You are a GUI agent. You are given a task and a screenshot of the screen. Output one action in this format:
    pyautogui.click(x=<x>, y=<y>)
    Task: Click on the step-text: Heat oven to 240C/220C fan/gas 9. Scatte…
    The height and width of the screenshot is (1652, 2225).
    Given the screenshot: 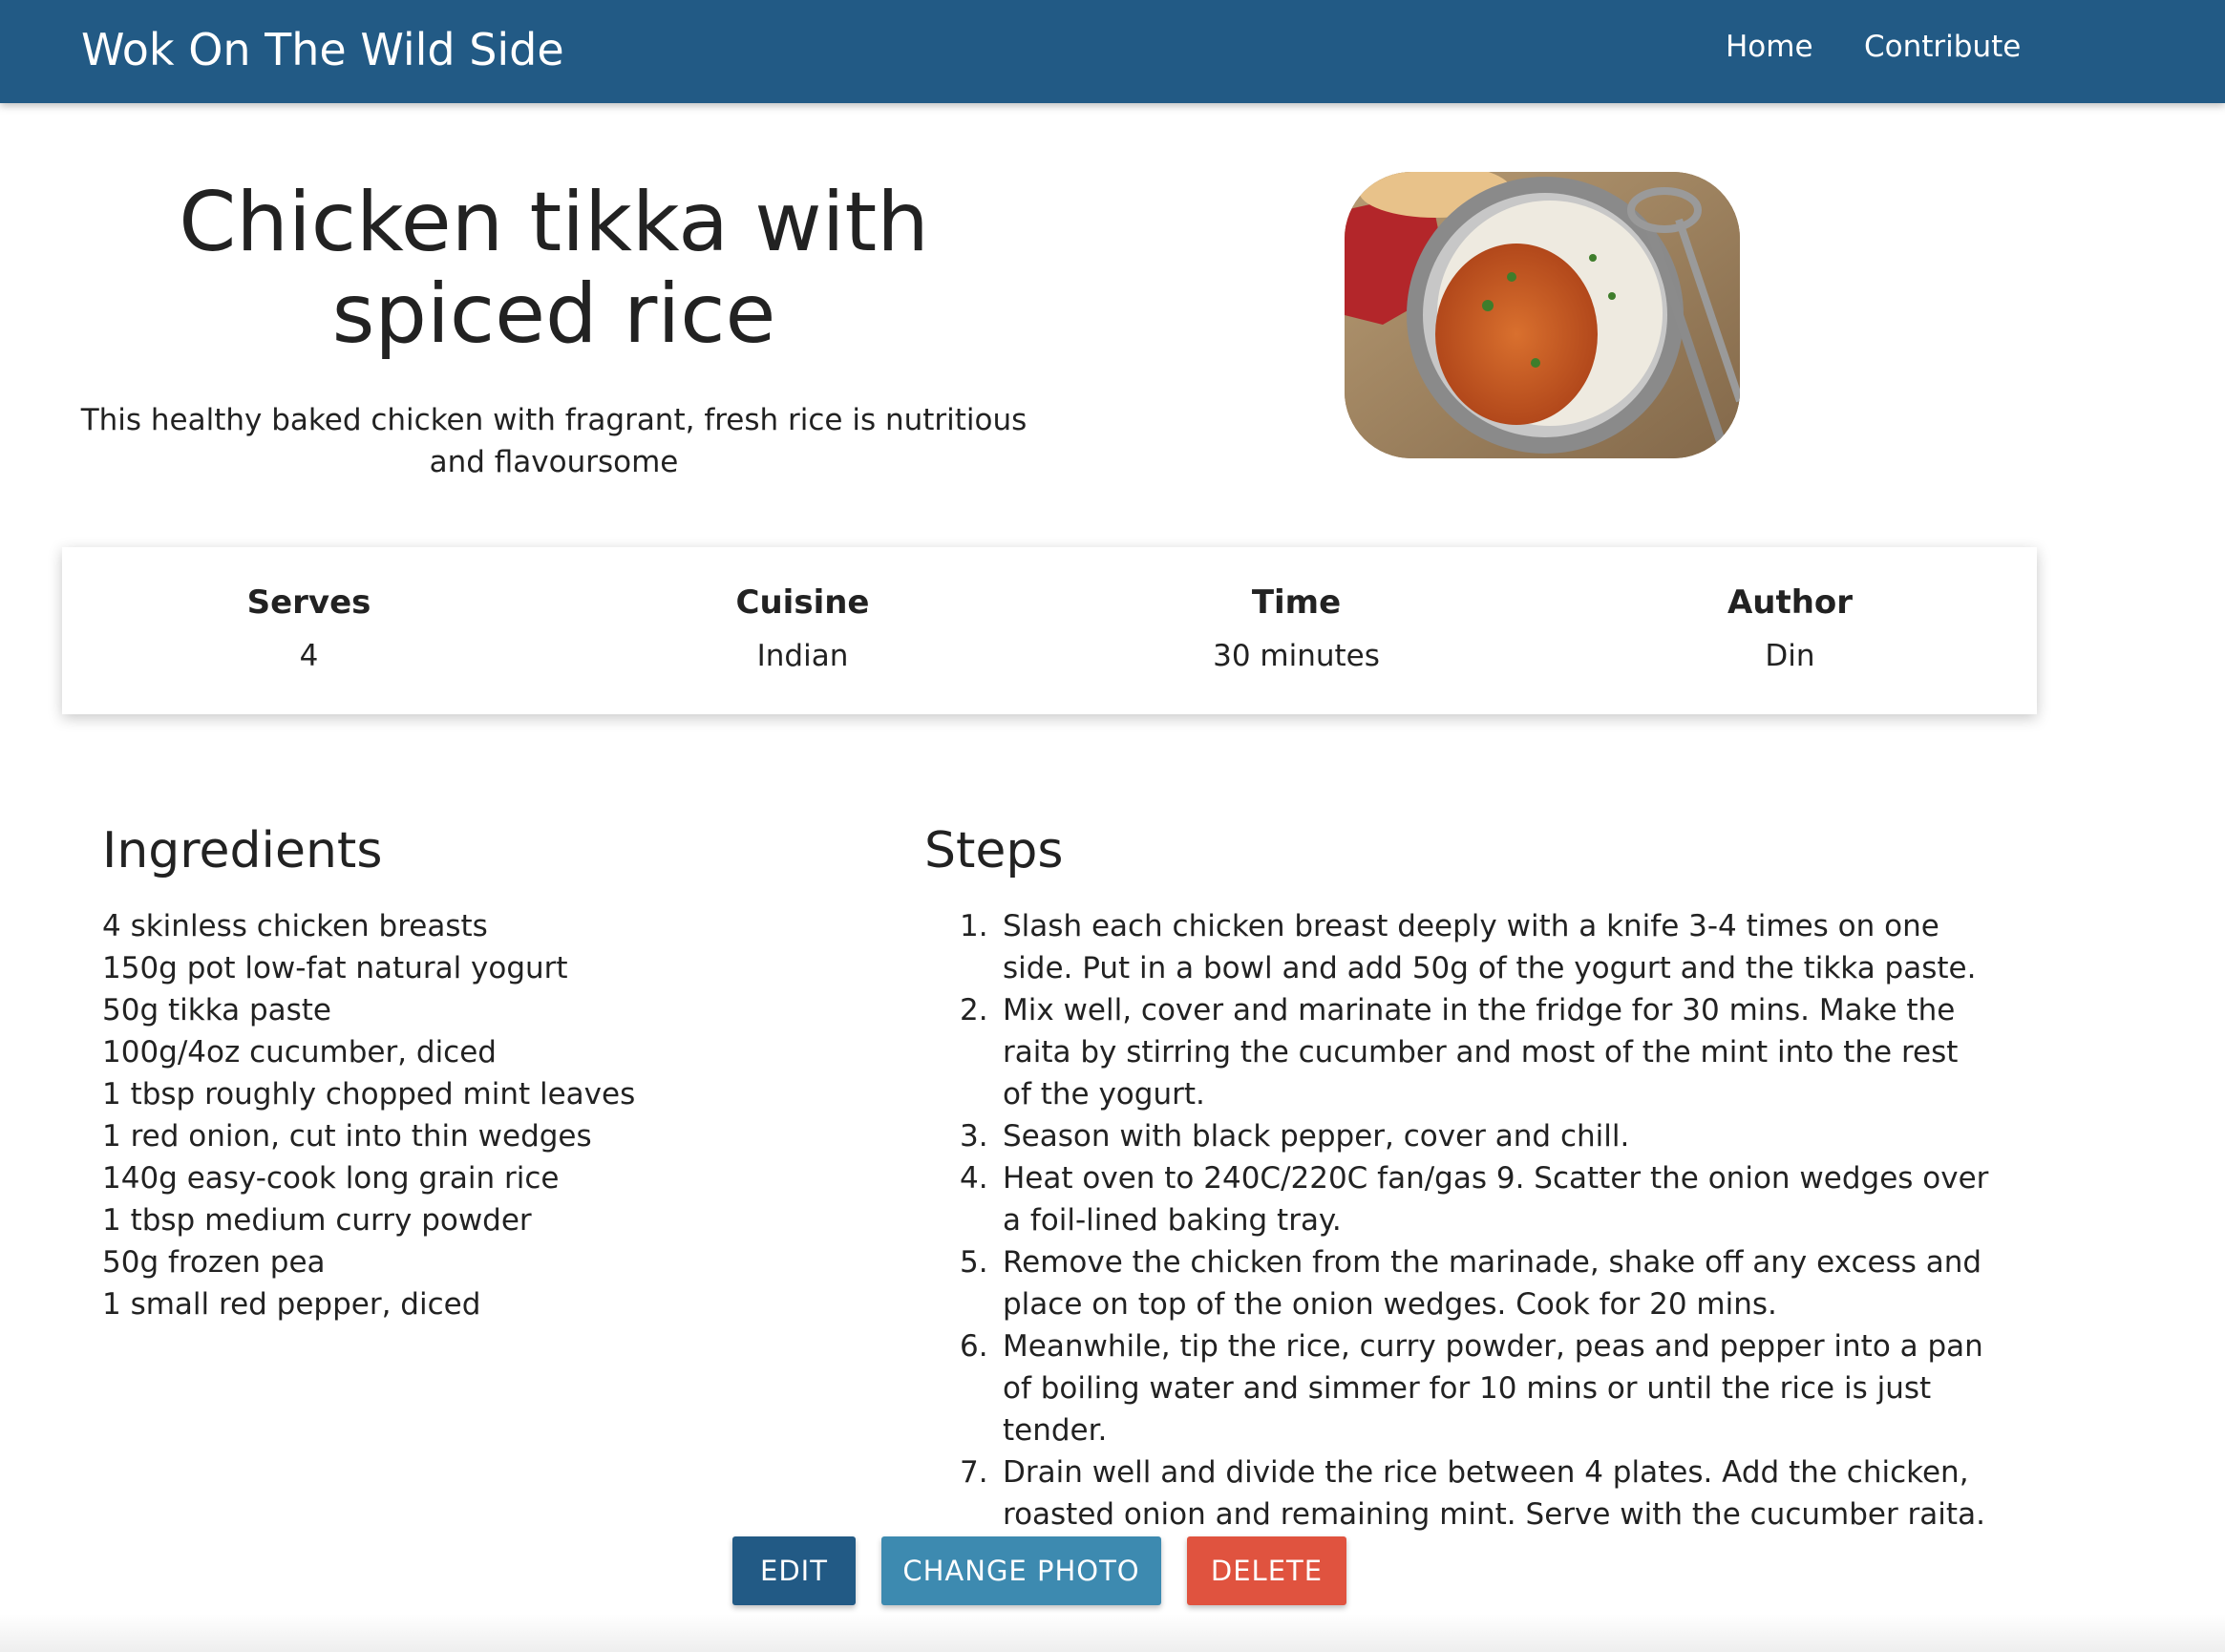 What is the action you would take?
    pyautogui.click(x=1496, y=1199)
    